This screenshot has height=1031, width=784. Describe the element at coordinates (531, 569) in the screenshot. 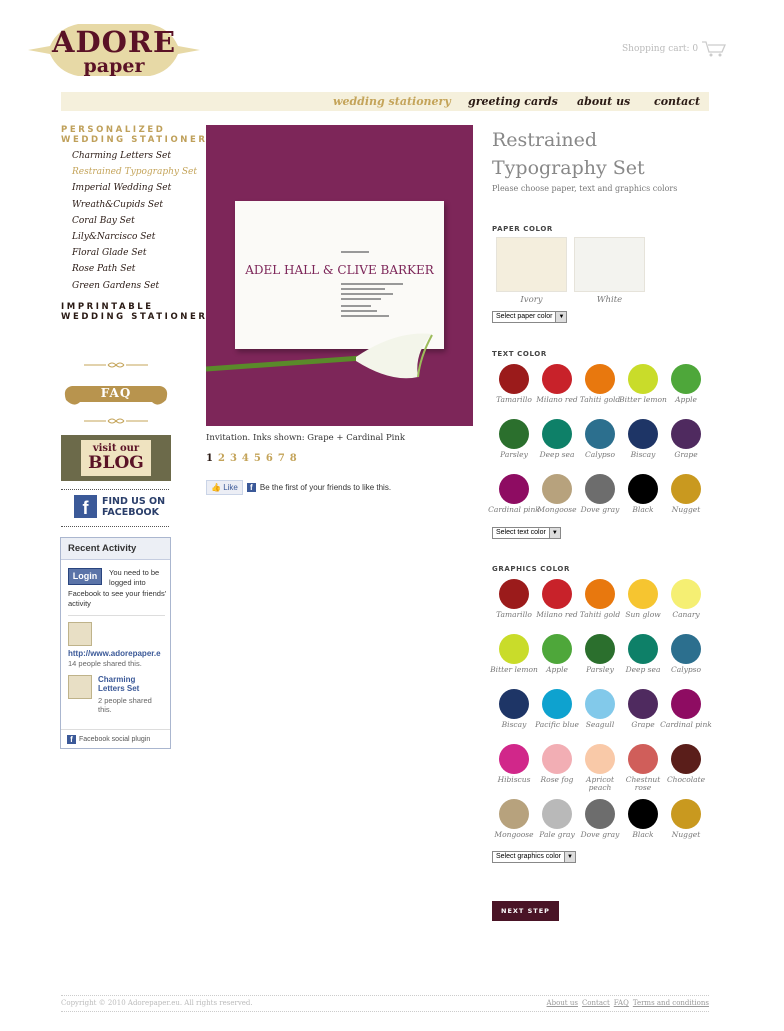

I see `graphics-color-label: GRAPHICS COLOR` at that location.